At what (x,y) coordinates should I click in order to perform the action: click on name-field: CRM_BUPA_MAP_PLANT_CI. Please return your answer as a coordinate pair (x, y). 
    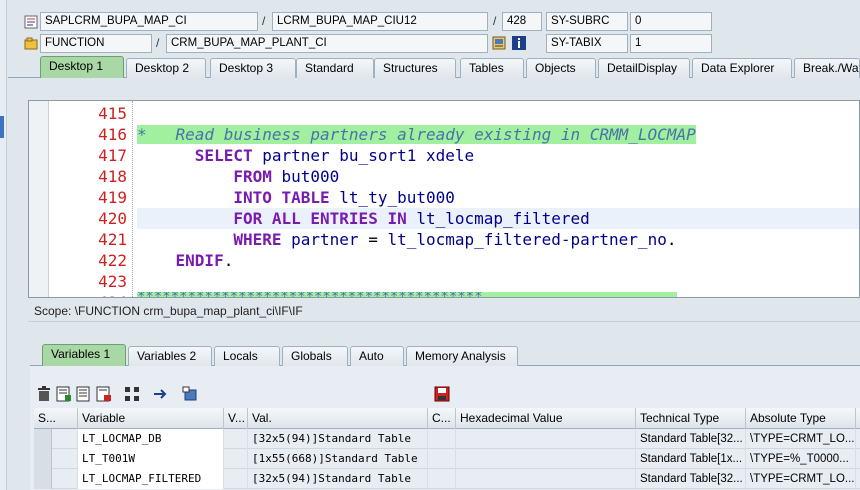
    Looking at the image, I should click on (327, 43).